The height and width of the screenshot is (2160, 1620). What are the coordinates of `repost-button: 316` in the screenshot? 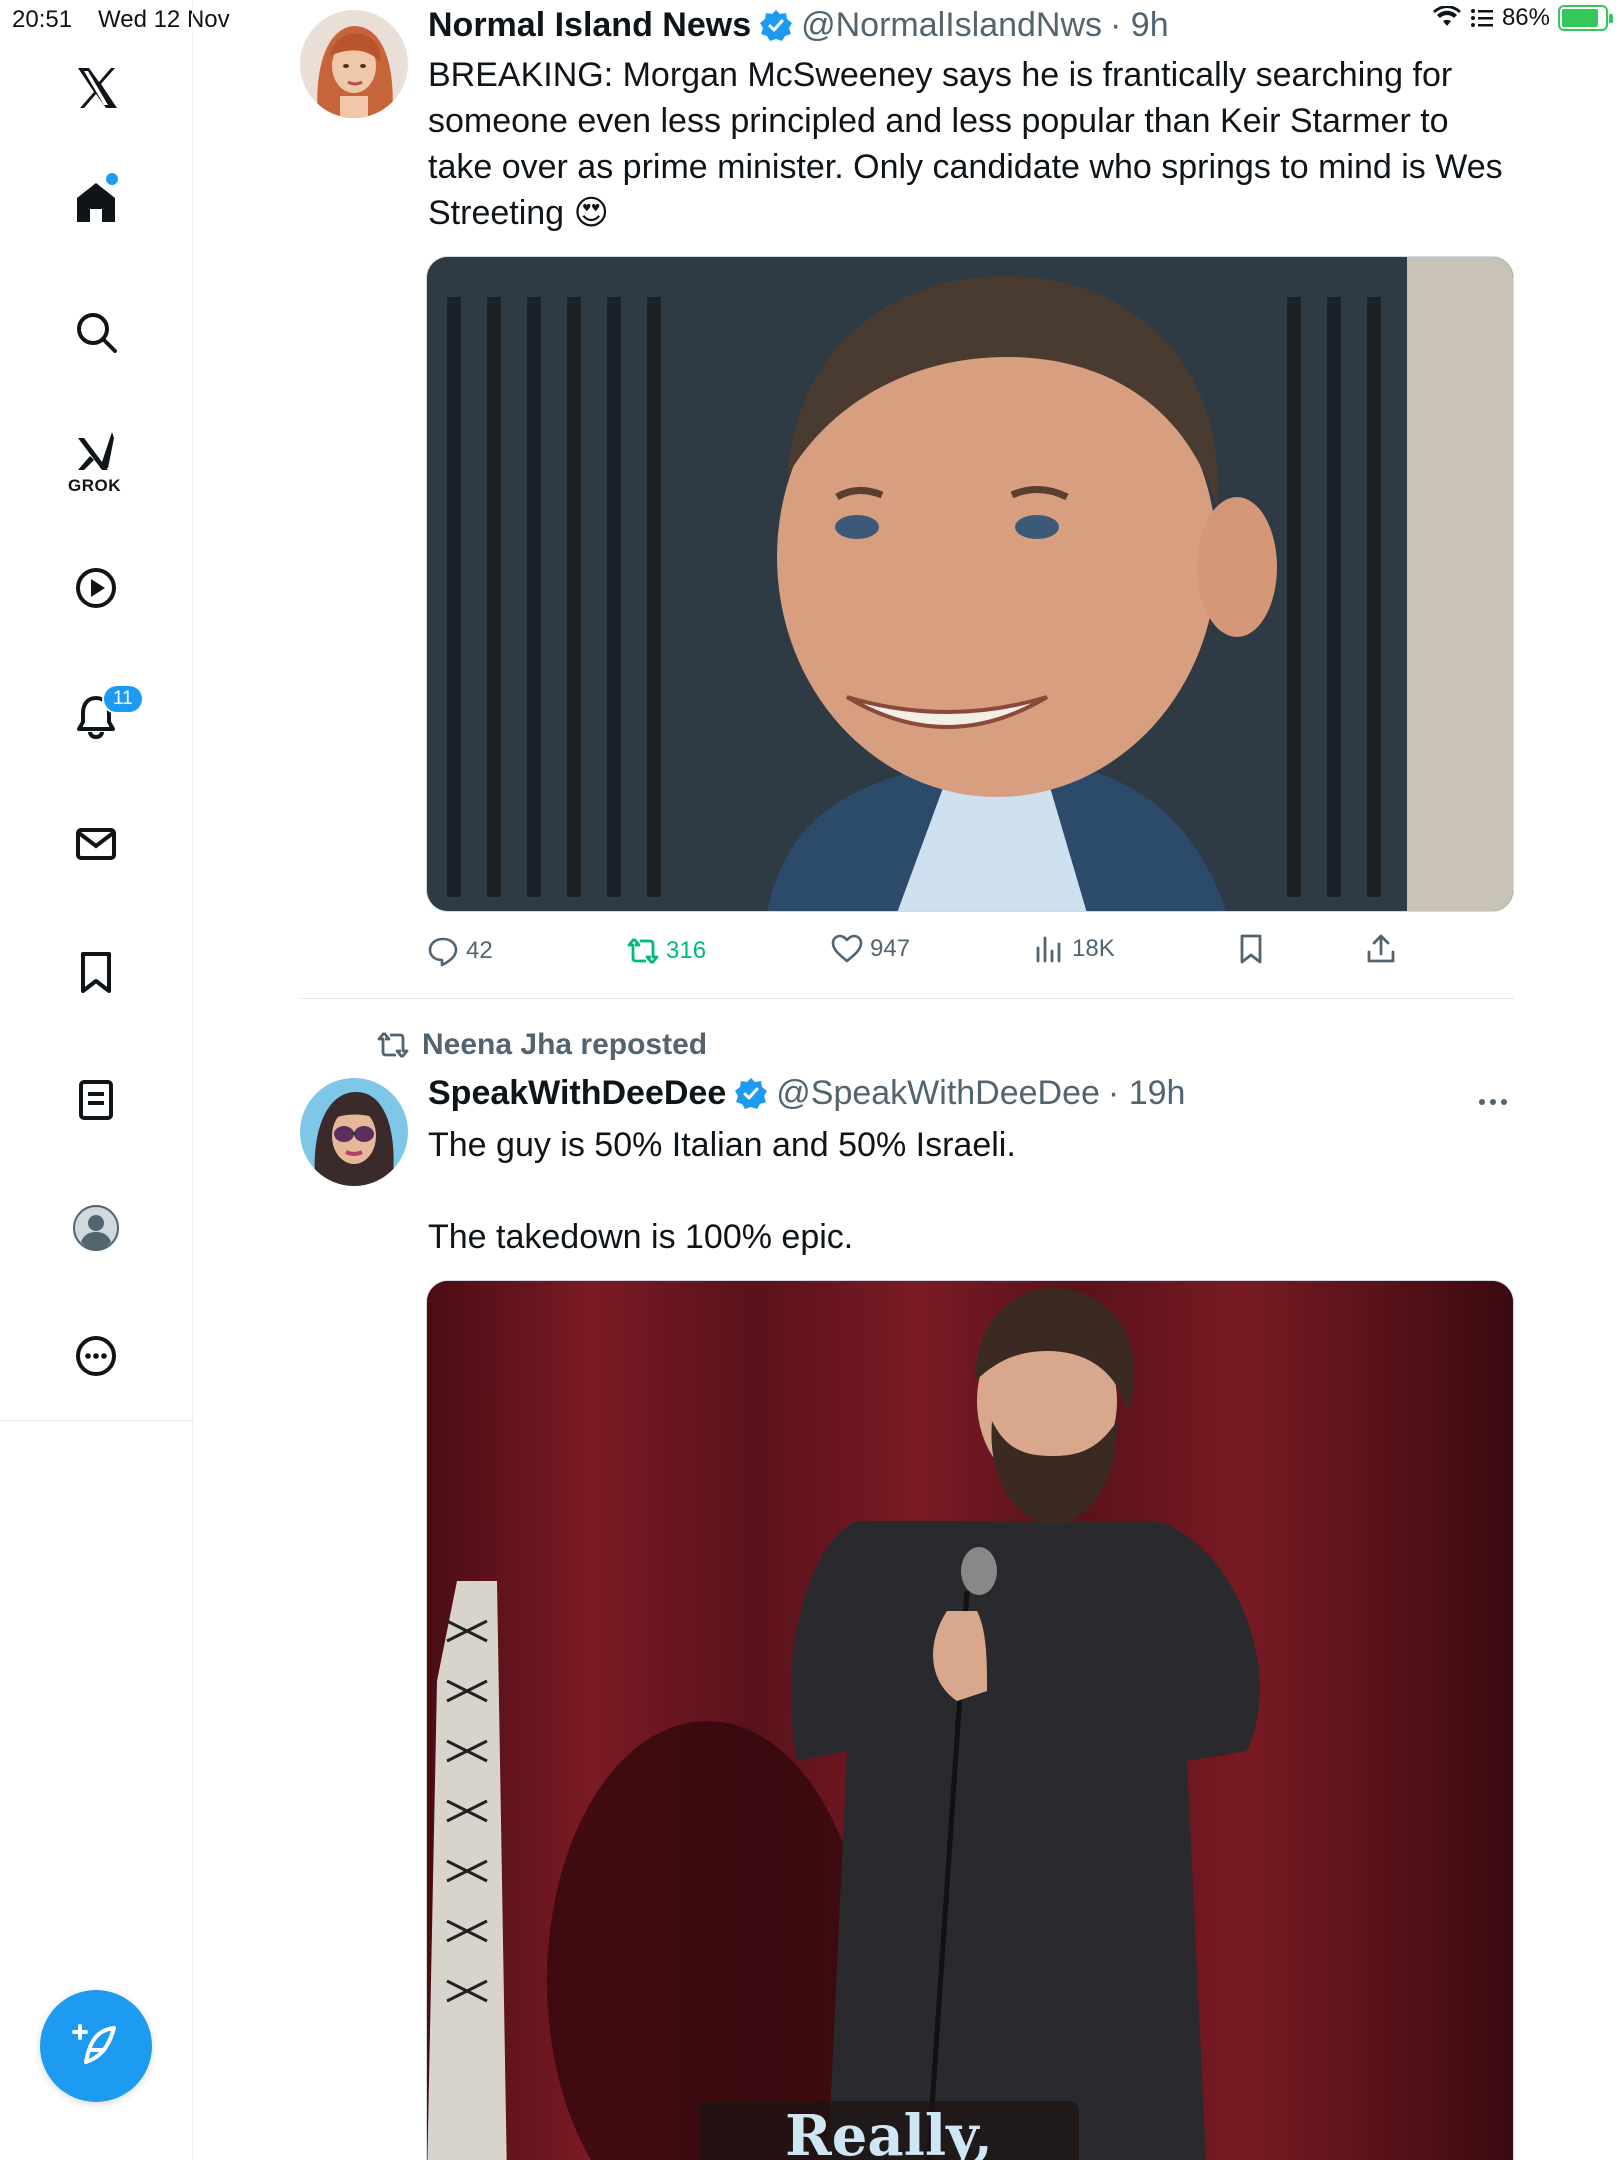 It's located at (666, 951).